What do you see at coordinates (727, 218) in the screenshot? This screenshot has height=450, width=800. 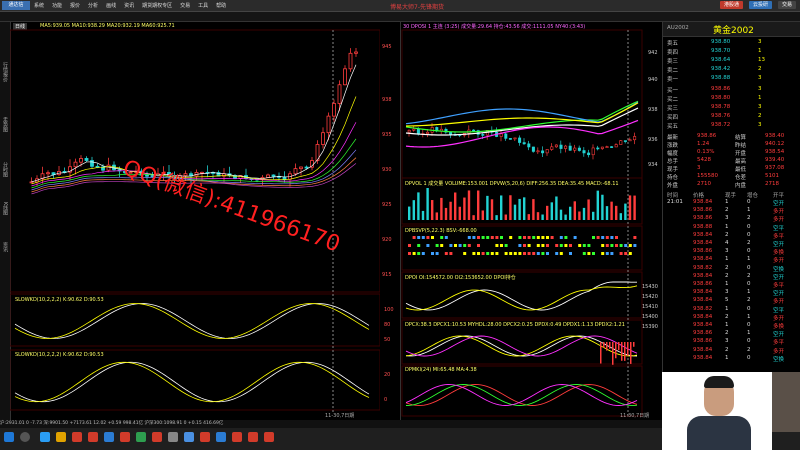 I see `tick-cell: 3` at bounding box center [727, 218].